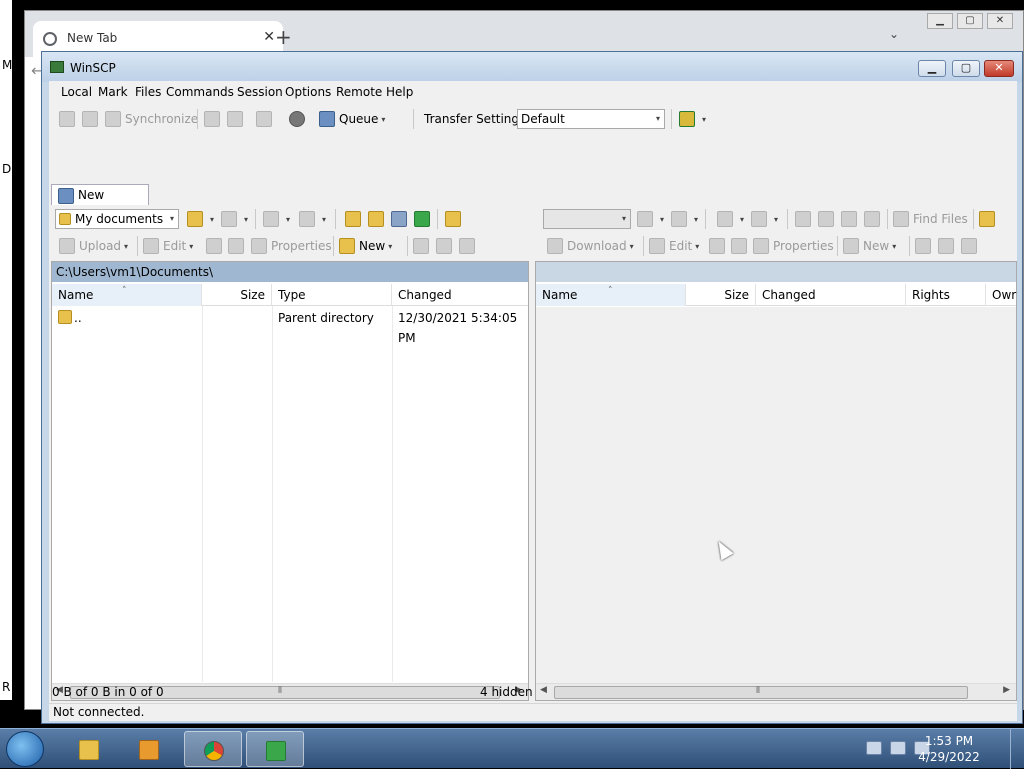 The width and height of the screenshot is (1024, 769). Describe the element at coordinates (399, 92) in the screenshot. I see `menu-help: Help` at that location.